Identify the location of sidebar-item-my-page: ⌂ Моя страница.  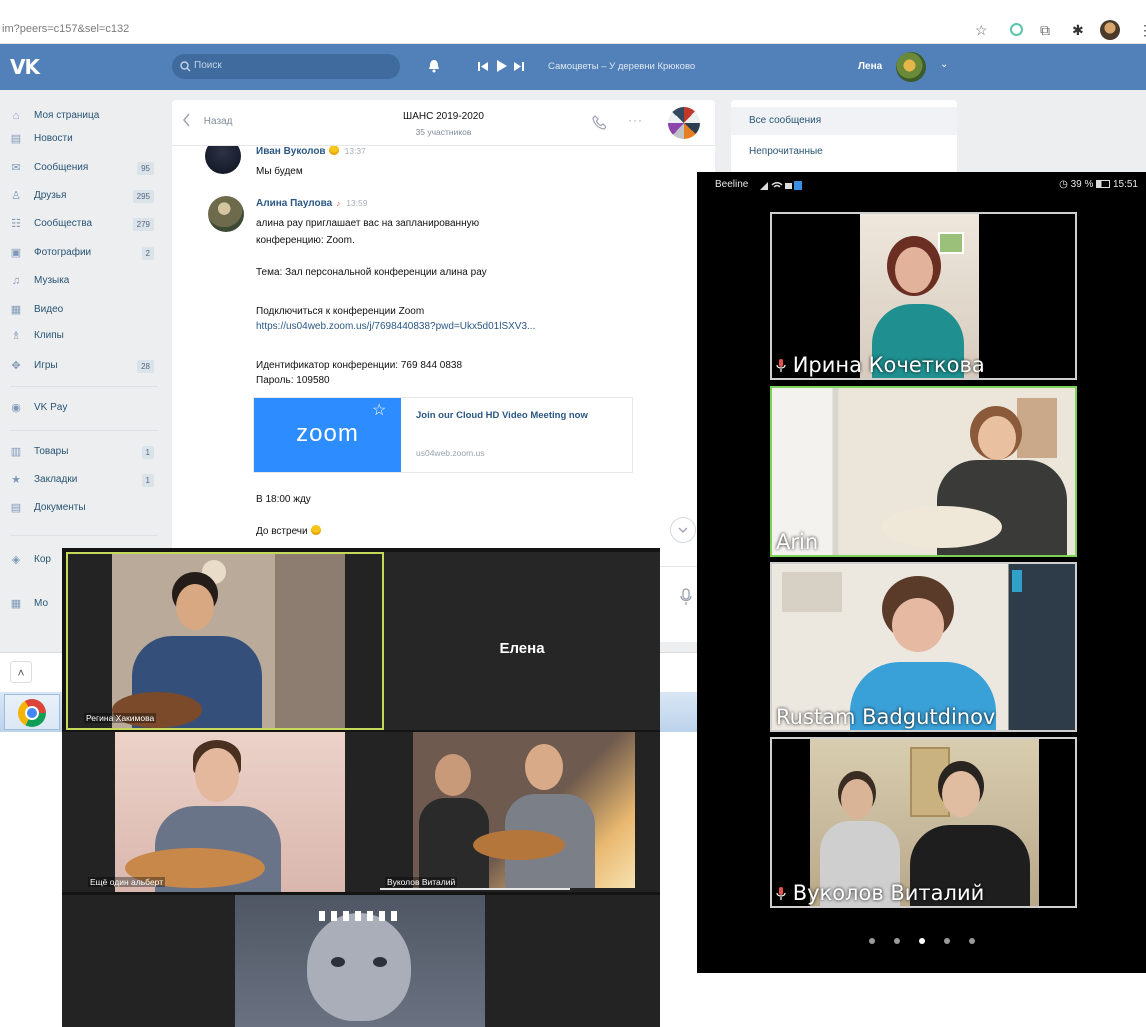
(83, 116).